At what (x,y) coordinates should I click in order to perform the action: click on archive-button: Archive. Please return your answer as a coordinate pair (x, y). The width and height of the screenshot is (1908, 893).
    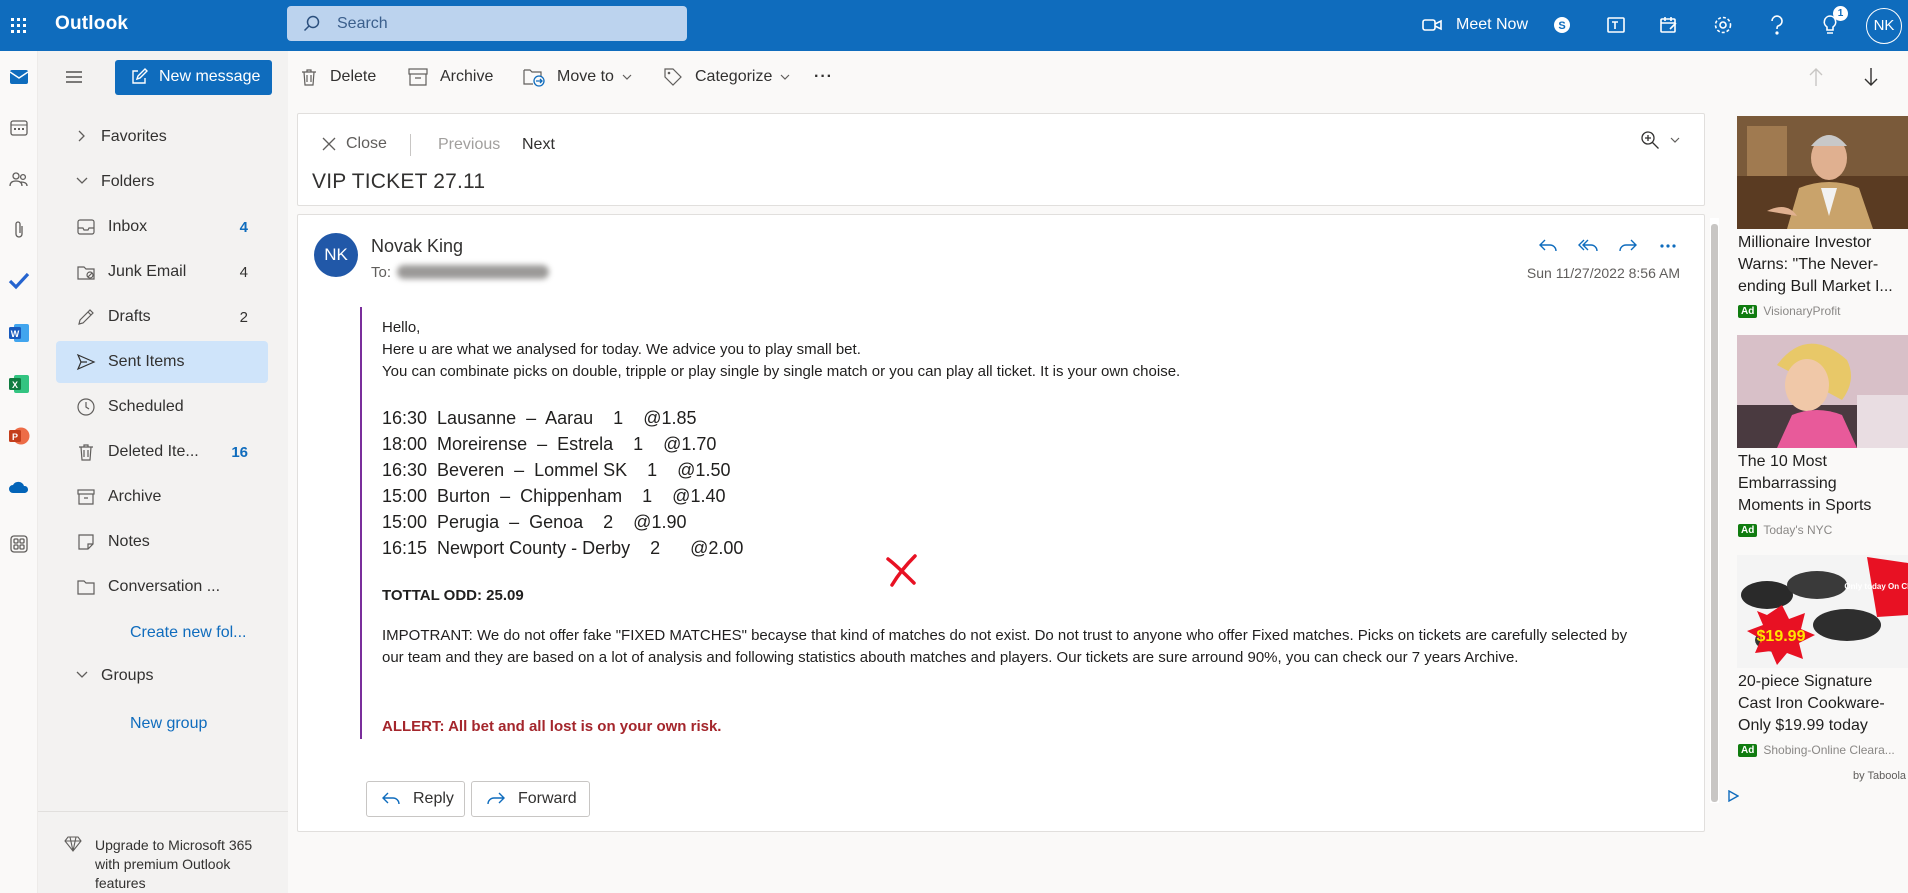
    Looking at the image, I should click on (450, 77).